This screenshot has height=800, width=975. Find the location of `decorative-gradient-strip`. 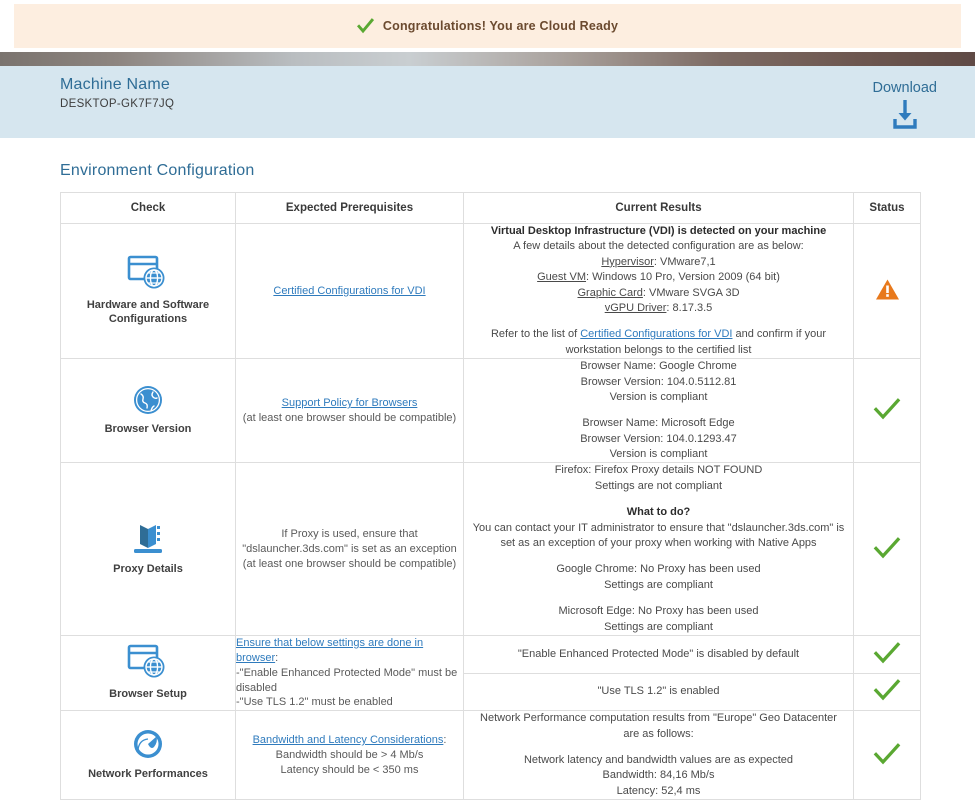

decorative-gradient-strip is located at coordinates (487, 59).